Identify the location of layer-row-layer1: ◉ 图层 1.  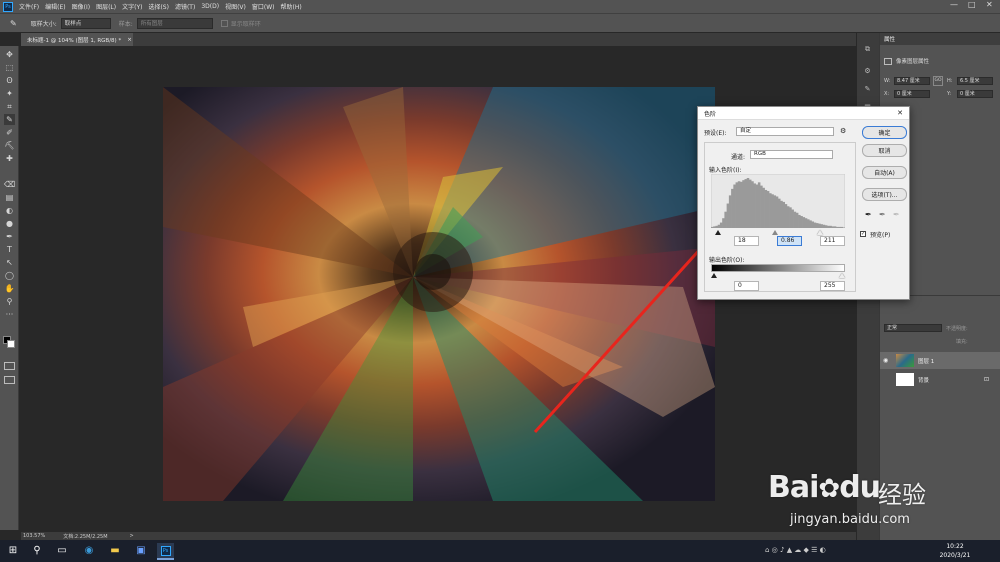
(940, 360).